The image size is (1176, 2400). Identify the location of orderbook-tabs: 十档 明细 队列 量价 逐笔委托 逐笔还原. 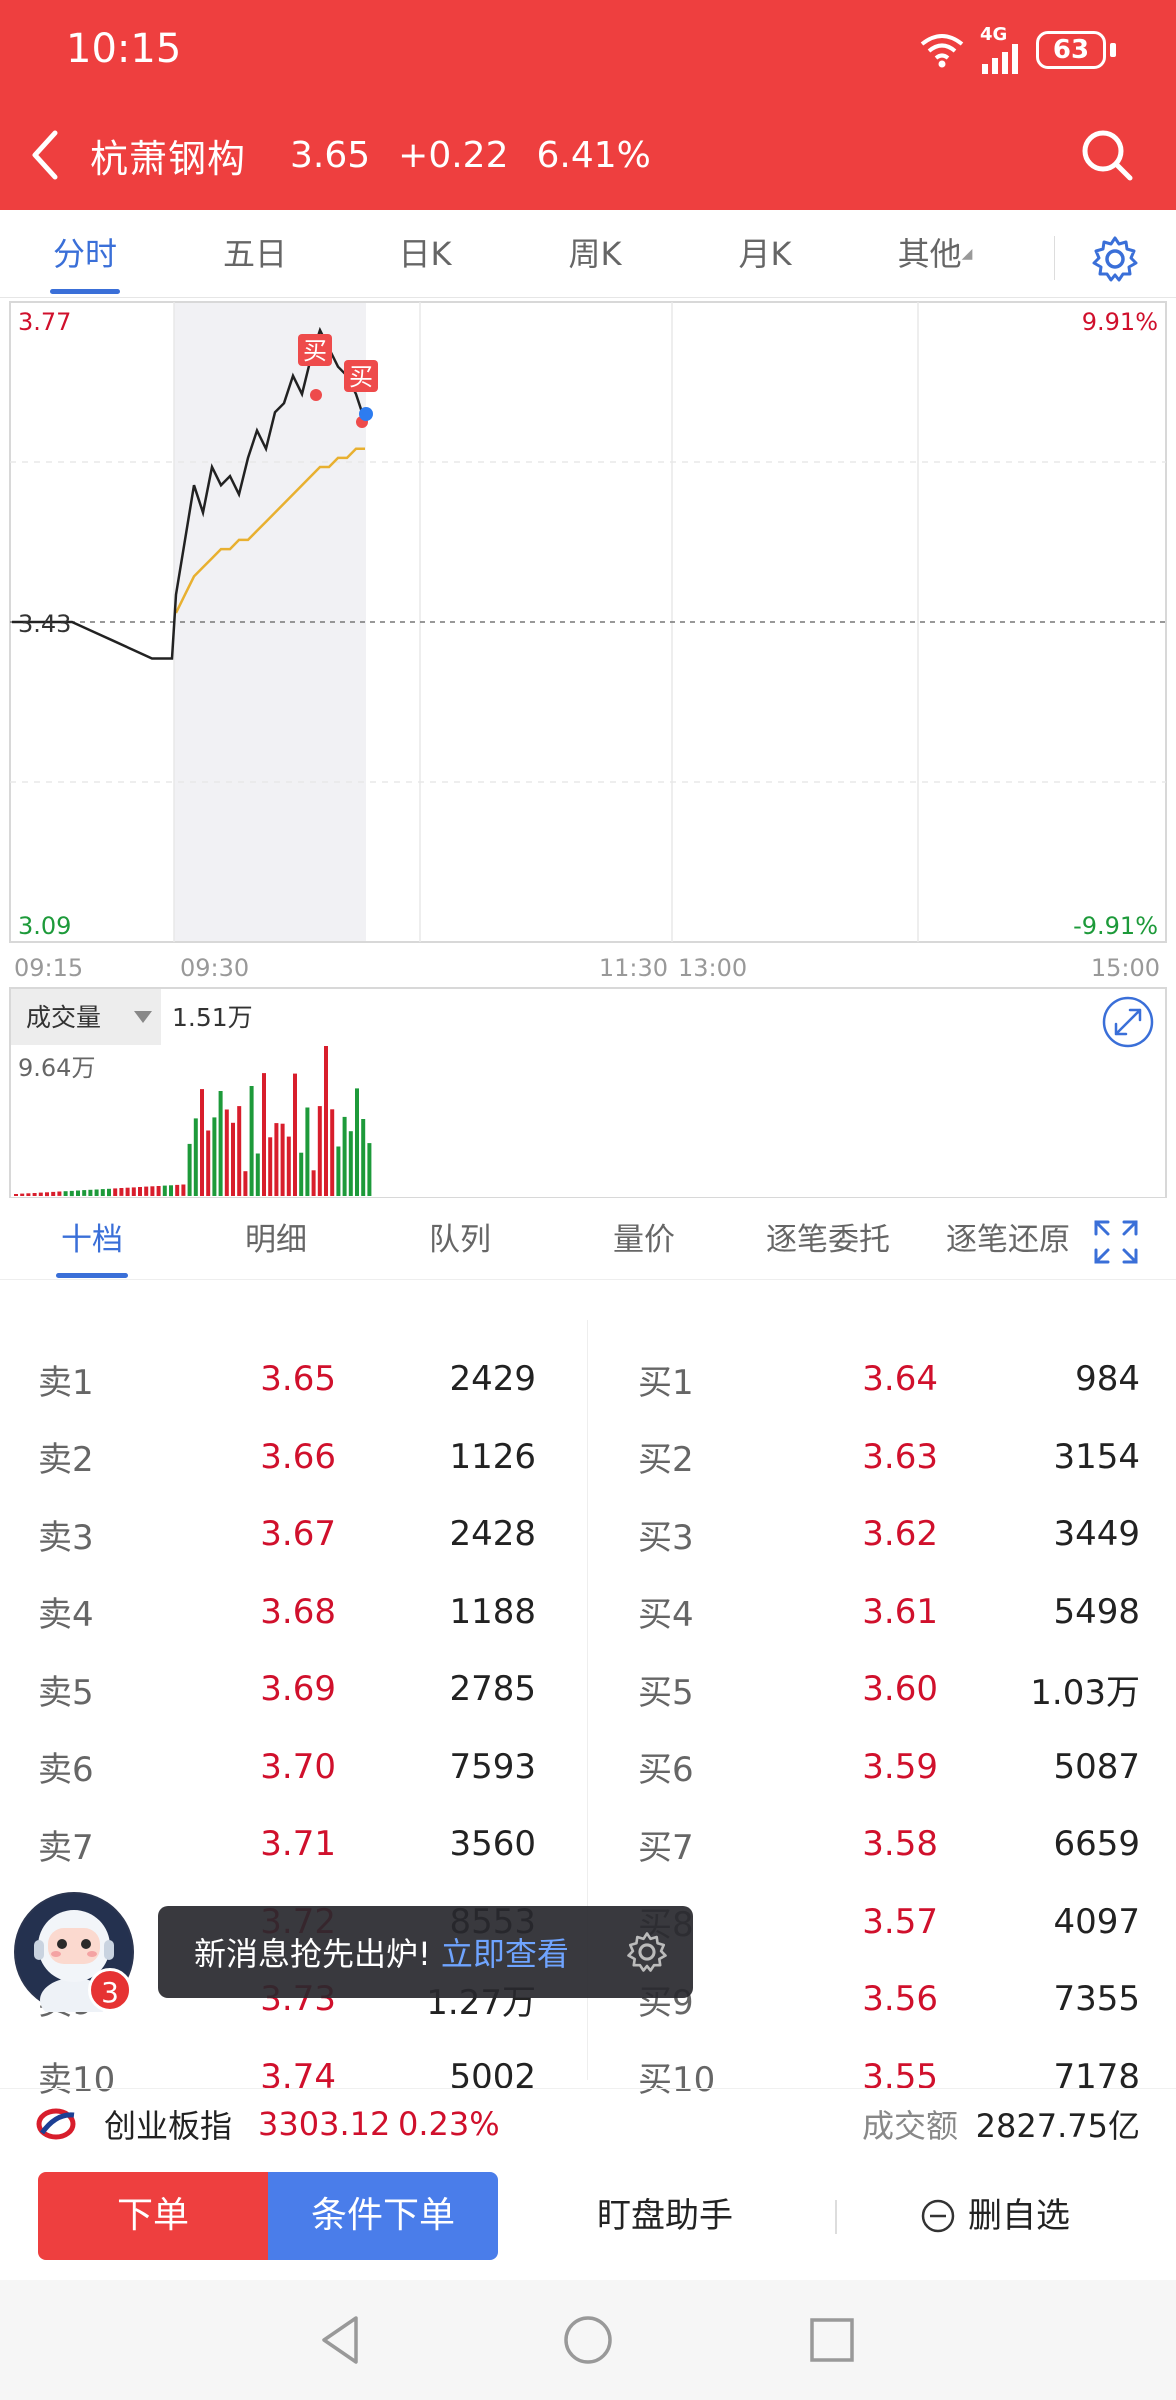
(588, 1240).